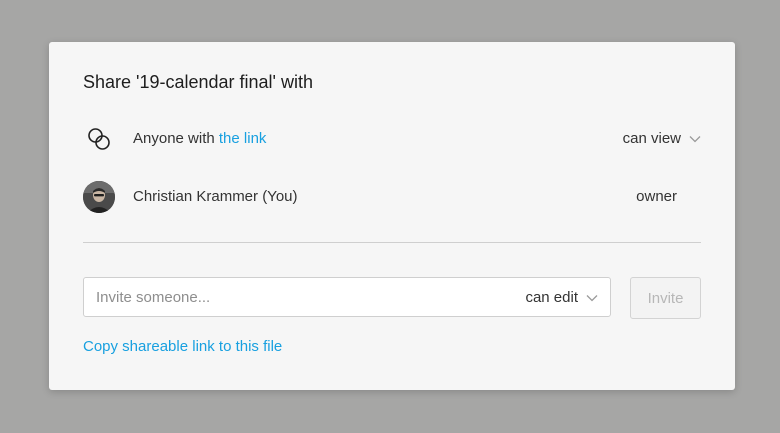  What do you see at coordinates (176, 138) in the screenshot?
I see `link-sharing-prefix: Anyone with` at bounding box center [176, 138].